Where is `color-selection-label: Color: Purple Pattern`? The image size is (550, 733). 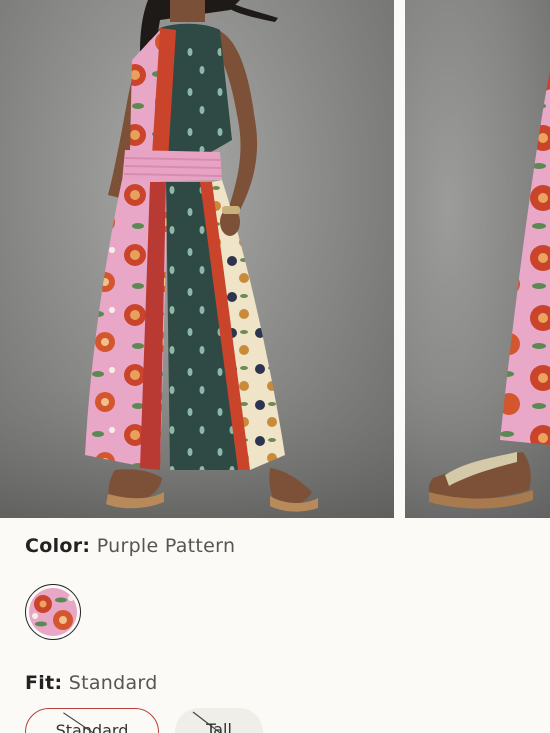 color-selection-label: Color: Purple Pattern is located at coordinates (130, 546).